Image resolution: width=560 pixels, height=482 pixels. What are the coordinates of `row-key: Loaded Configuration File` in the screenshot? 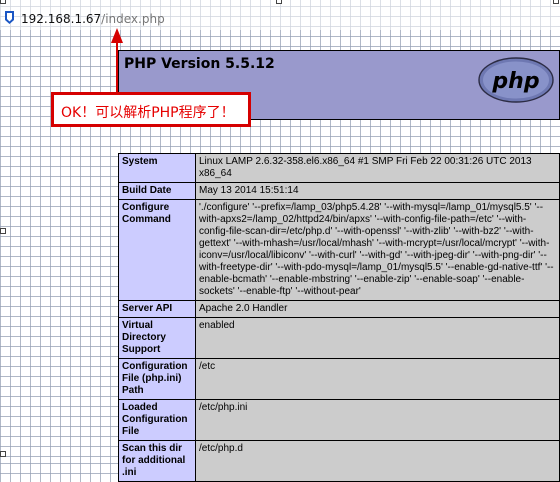 It's located at (157, 420).